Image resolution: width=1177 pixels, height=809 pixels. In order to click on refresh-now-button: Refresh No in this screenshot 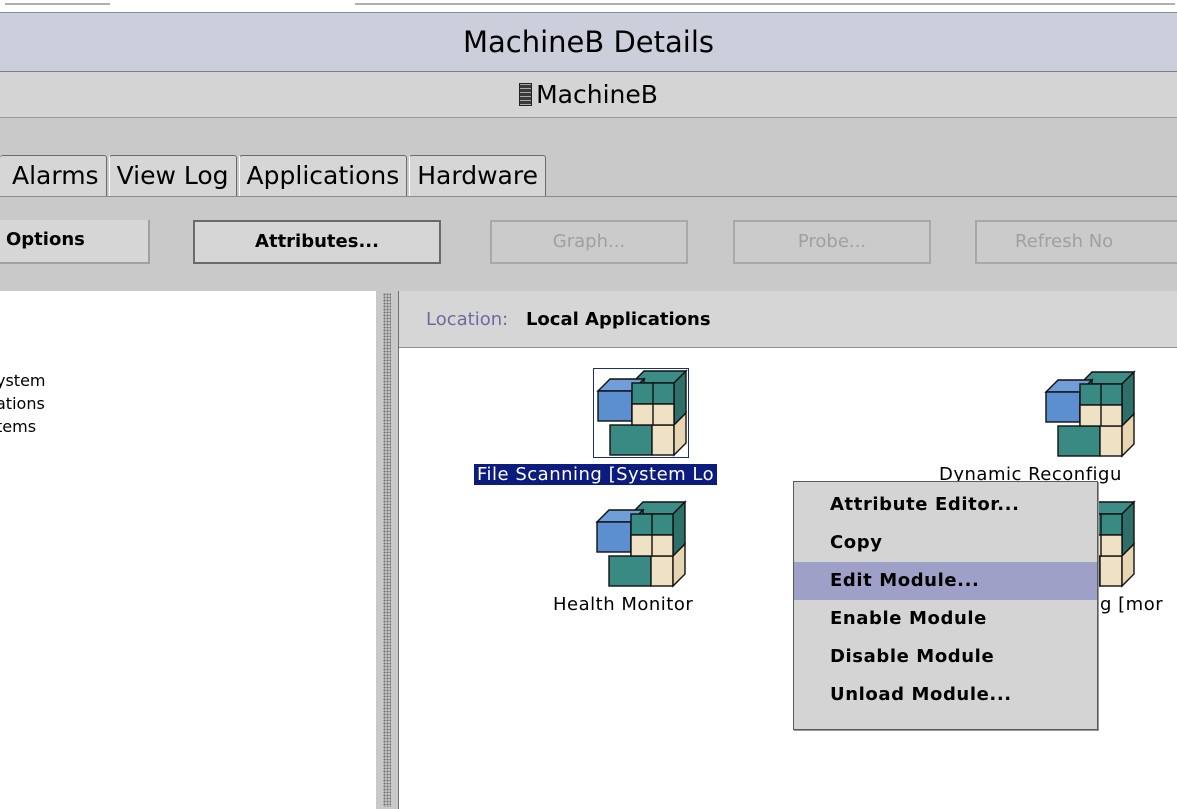, I will do `click(1076, 242)`.